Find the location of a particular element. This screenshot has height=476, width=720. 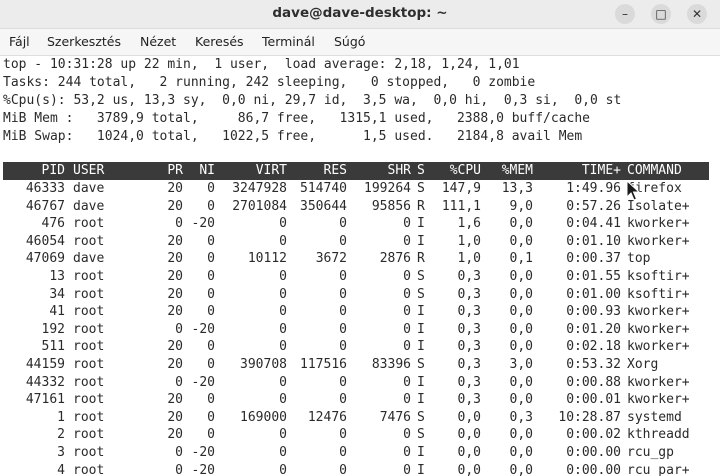

cell-time: 0:53.32 is located at coordinates (593, 364).